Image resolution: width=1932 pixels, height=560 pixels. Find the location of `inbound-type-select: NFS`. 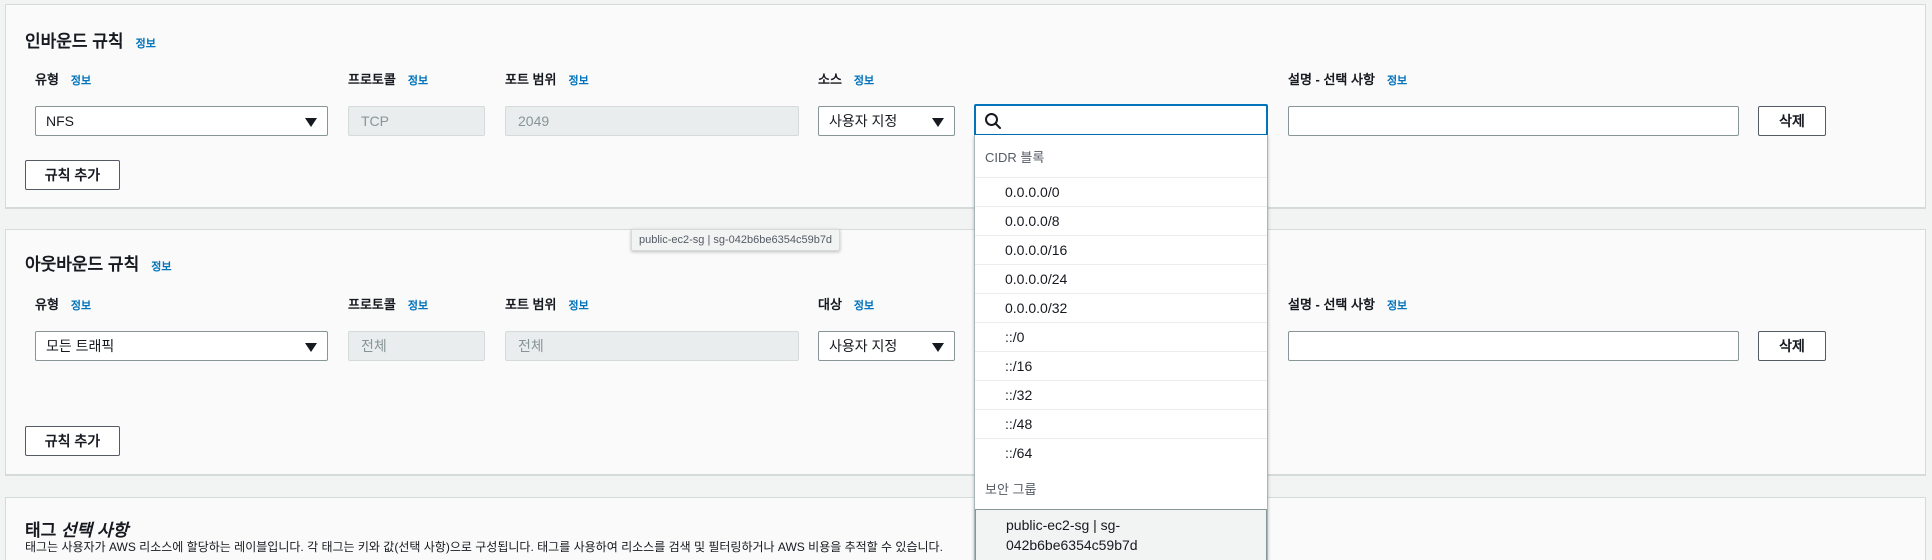

inbound-type-select: NFS is located at coordinates (181, 121).